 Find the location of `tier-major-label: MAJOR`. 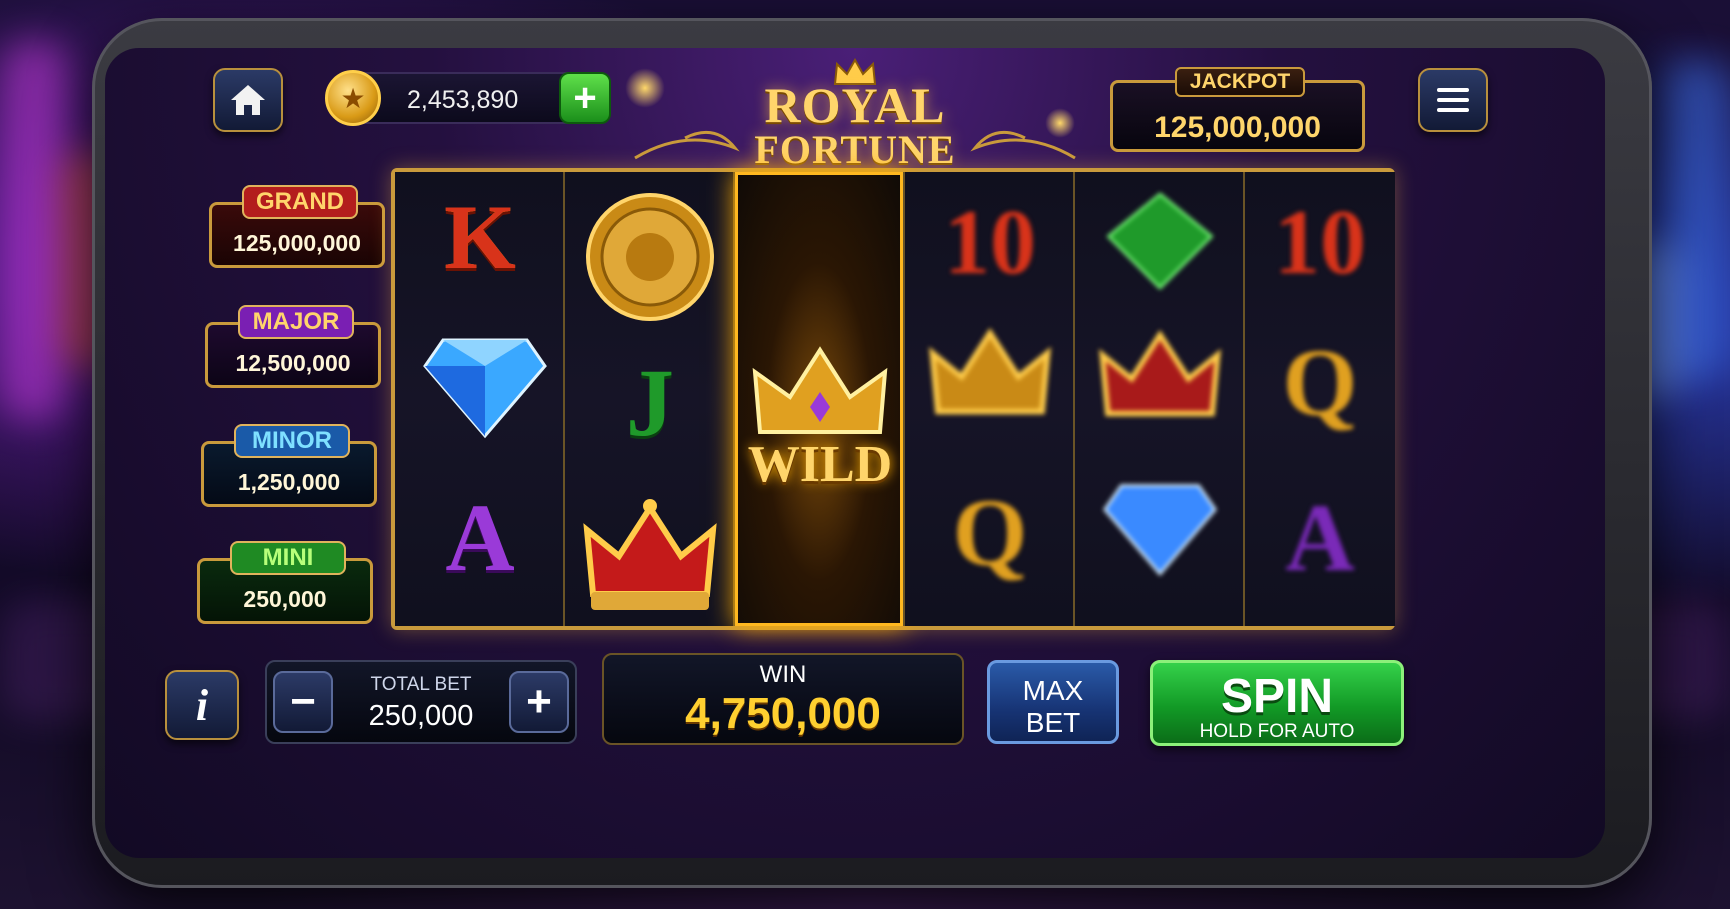

tier-major-label: MAJOR is located at coordinates (296, 322).